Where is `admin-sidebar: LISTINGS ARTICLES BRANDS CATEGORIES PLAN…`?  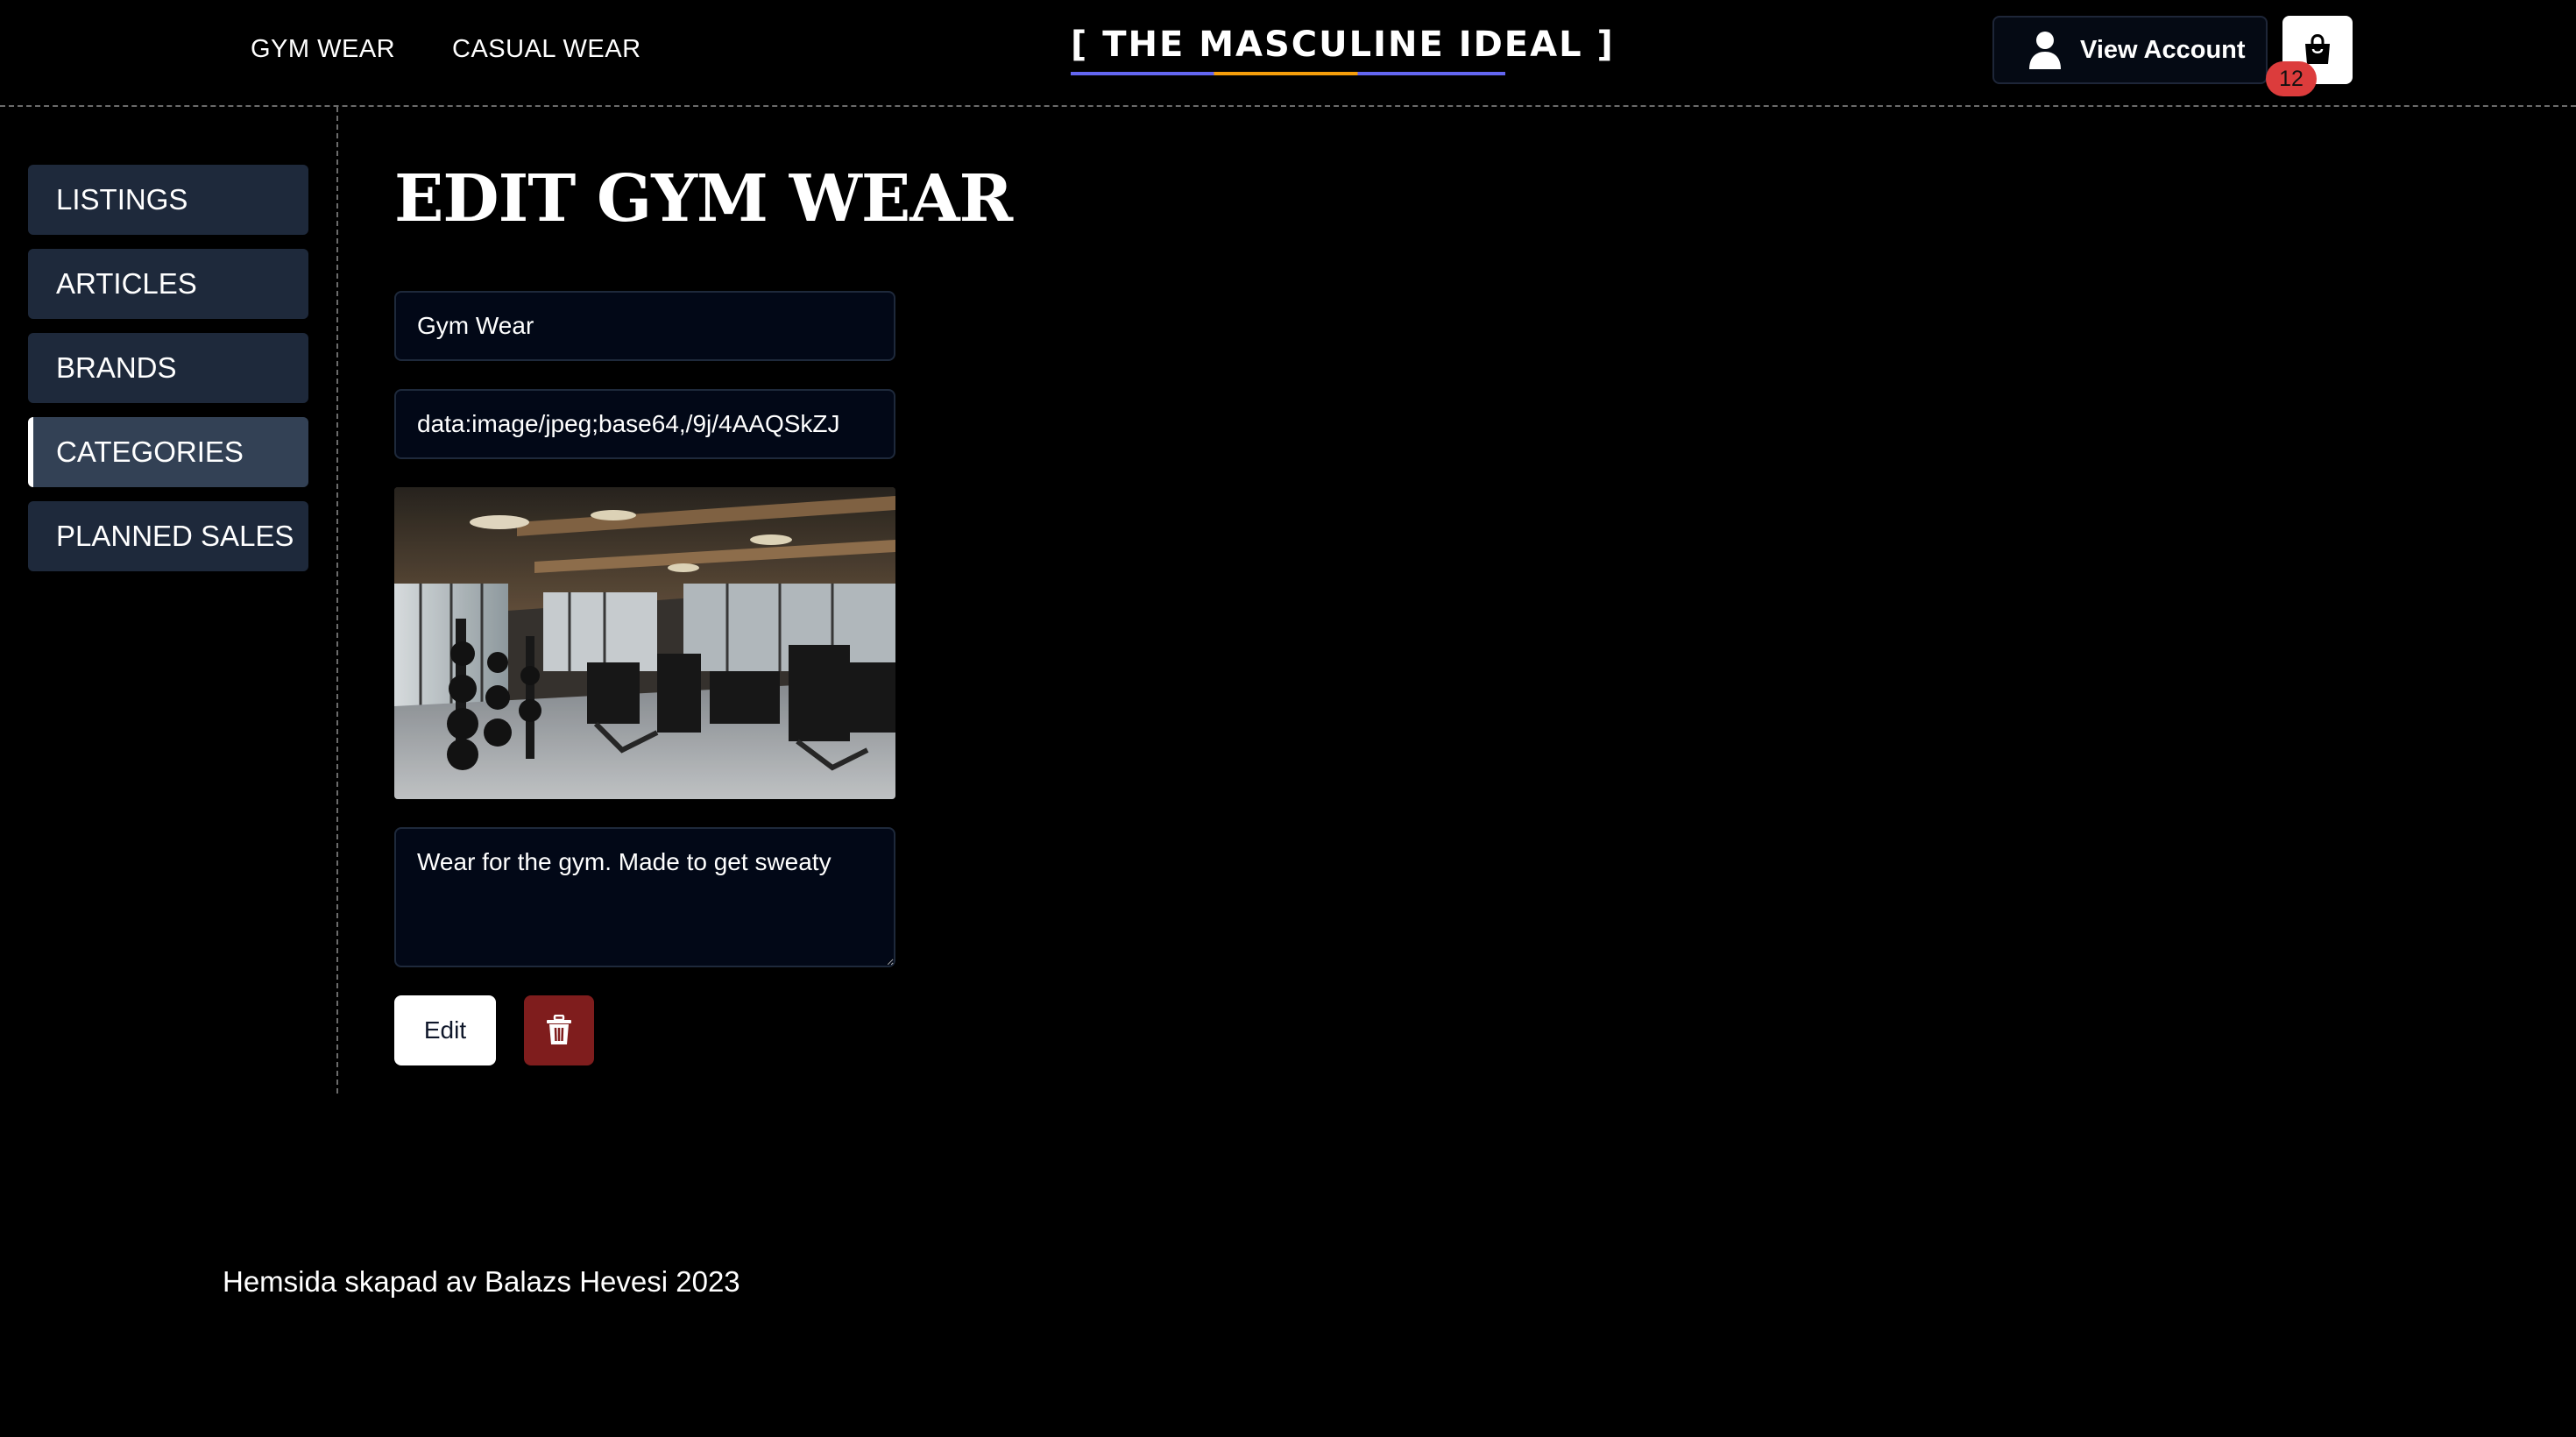
admin-sidebar: LISTINGS ARTICLES BRANDS CATEGORIES PLAN… is located at coordinates (169, 600).